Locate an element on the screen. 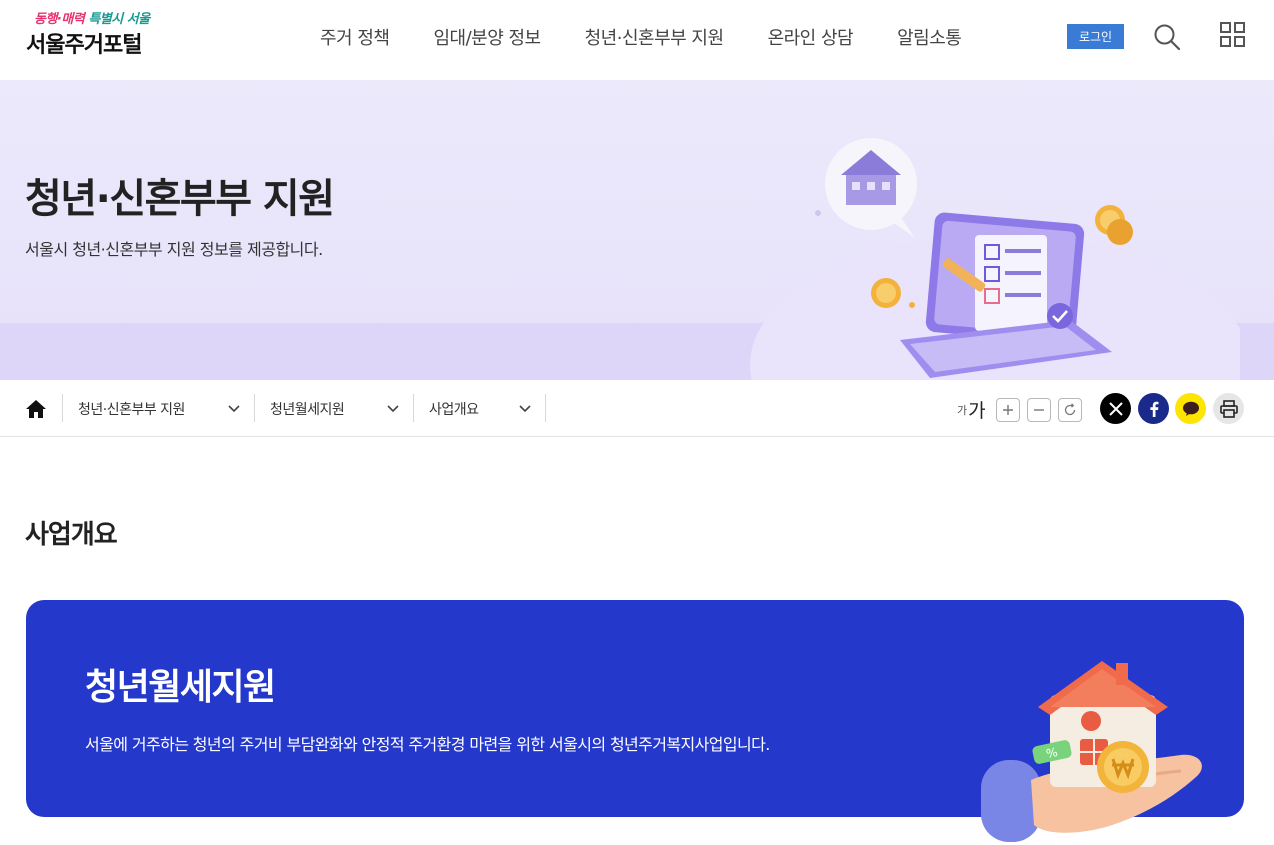 The image size is (1274, 845). printer-icon is located at coordinates (1228, 408).